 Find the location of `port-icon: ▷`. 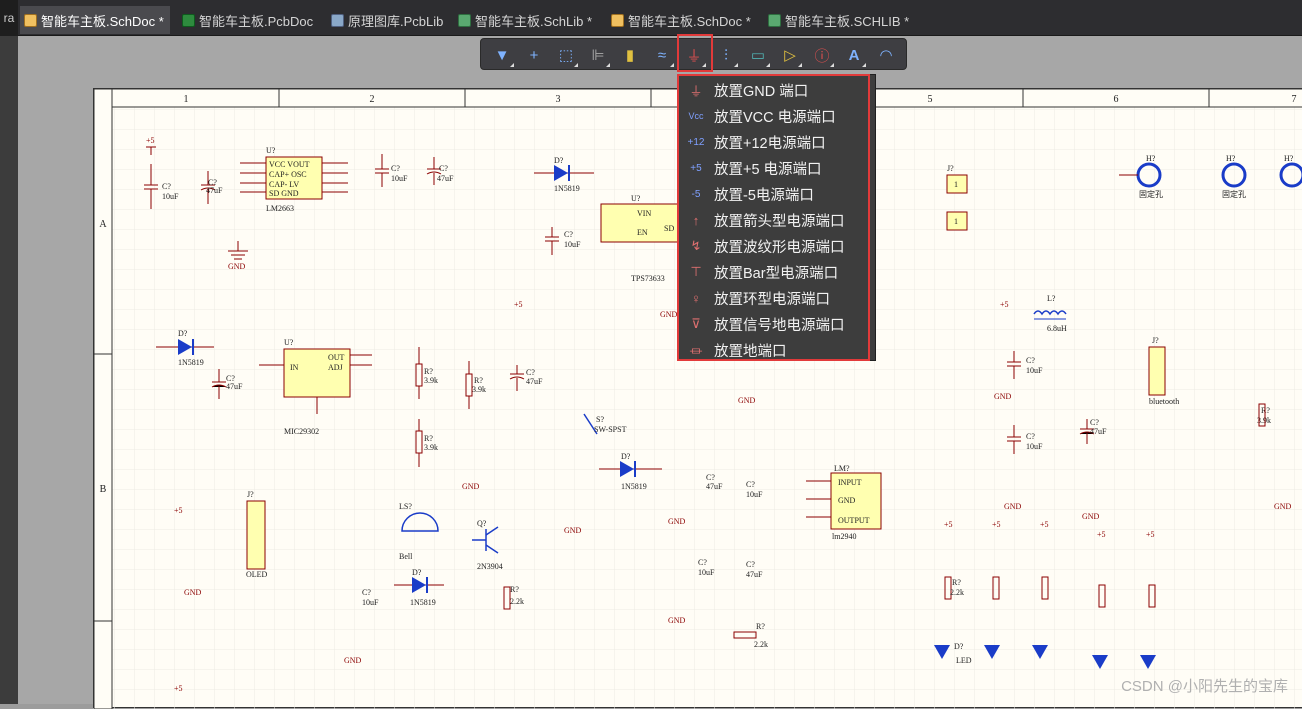

port-icon: ▷ is located at coordinates (790, 55).